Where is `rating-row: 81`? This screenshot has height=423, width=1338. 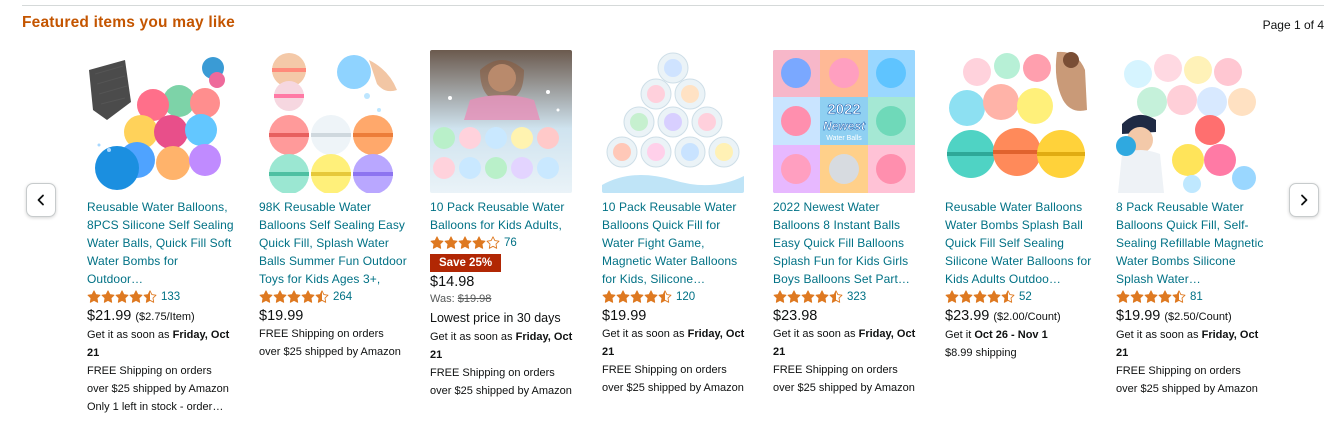 rating-row: 81 is located at coordinates (1190, 297).